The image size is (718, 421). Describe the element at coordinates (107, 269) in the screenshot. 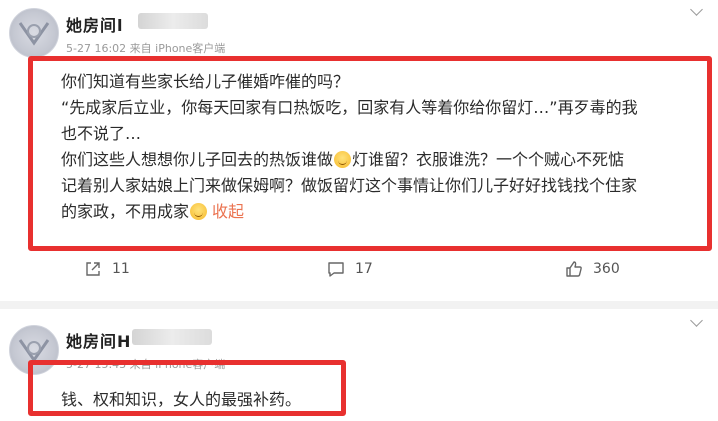

I see `repost-button: 11` at that location.